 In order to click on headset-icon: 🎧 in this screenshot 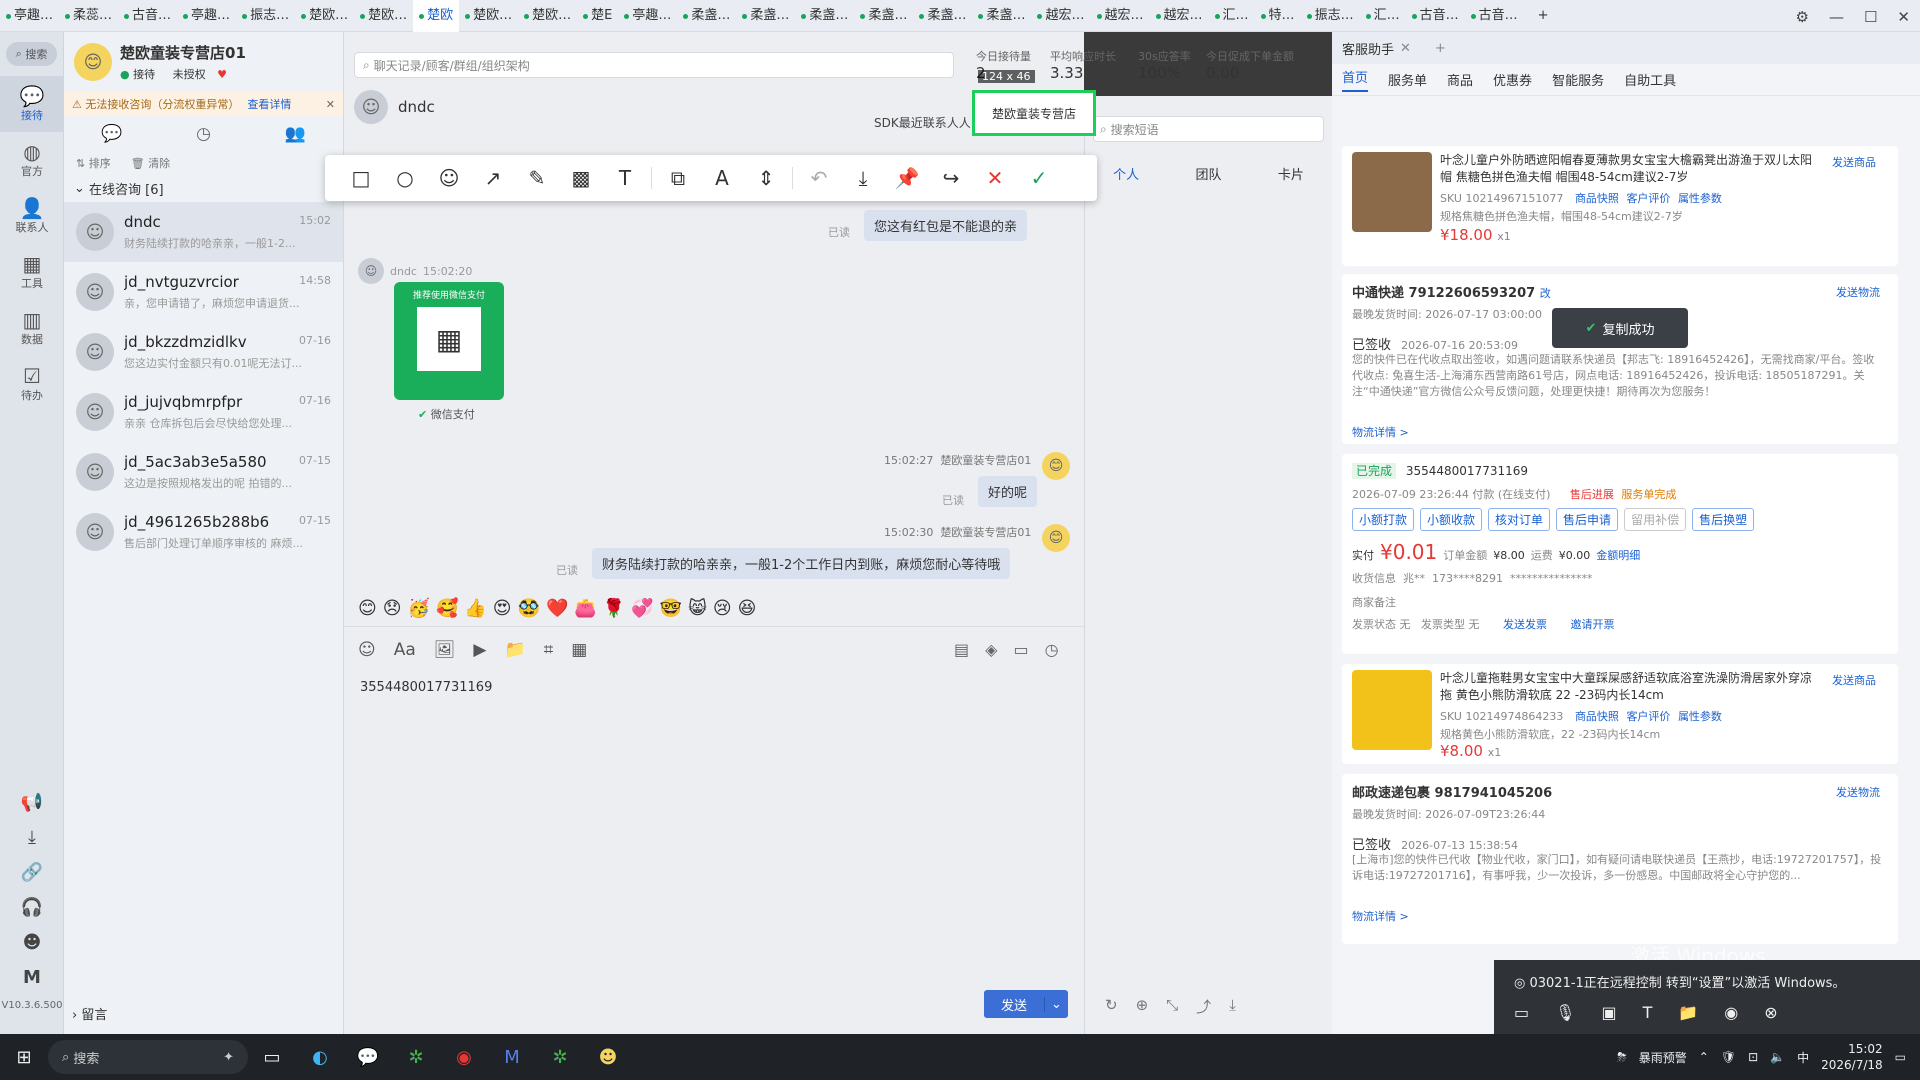, I will do `click(32, 907)`.